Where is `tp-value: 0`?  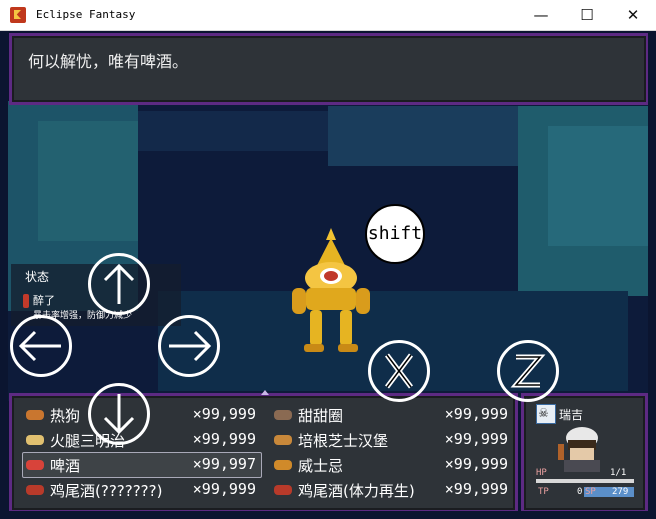 tp-value: 0 is located at coordinates (580, 492).